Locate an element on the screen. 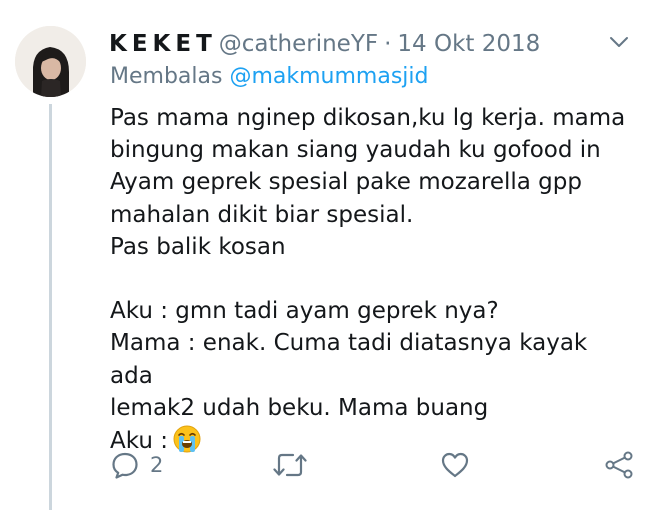  avatar is located at coordinates (50, 61).